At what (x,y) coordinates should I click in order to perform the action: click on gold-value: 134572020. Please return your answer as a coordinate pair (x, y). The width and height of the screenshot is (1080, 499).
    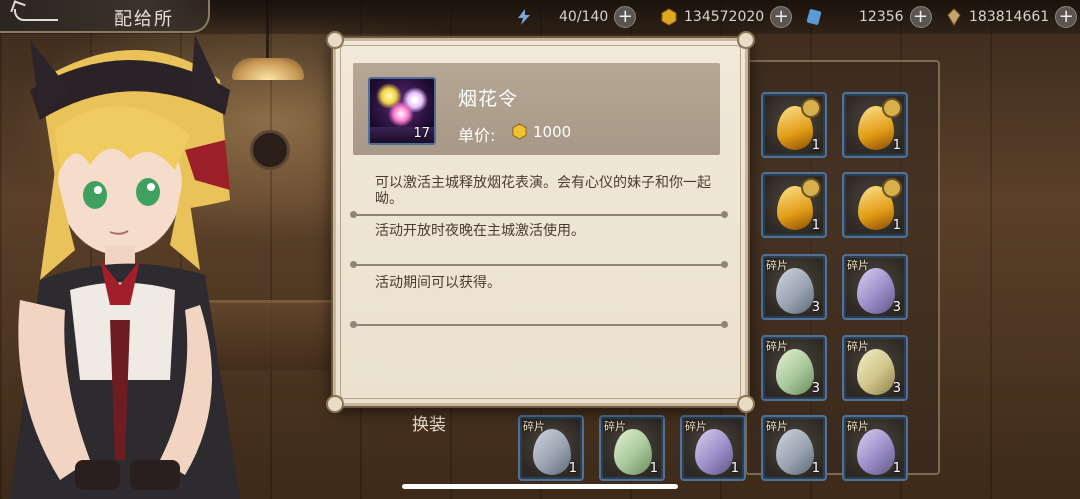
    Looking at the image, I should click on (724, 17).